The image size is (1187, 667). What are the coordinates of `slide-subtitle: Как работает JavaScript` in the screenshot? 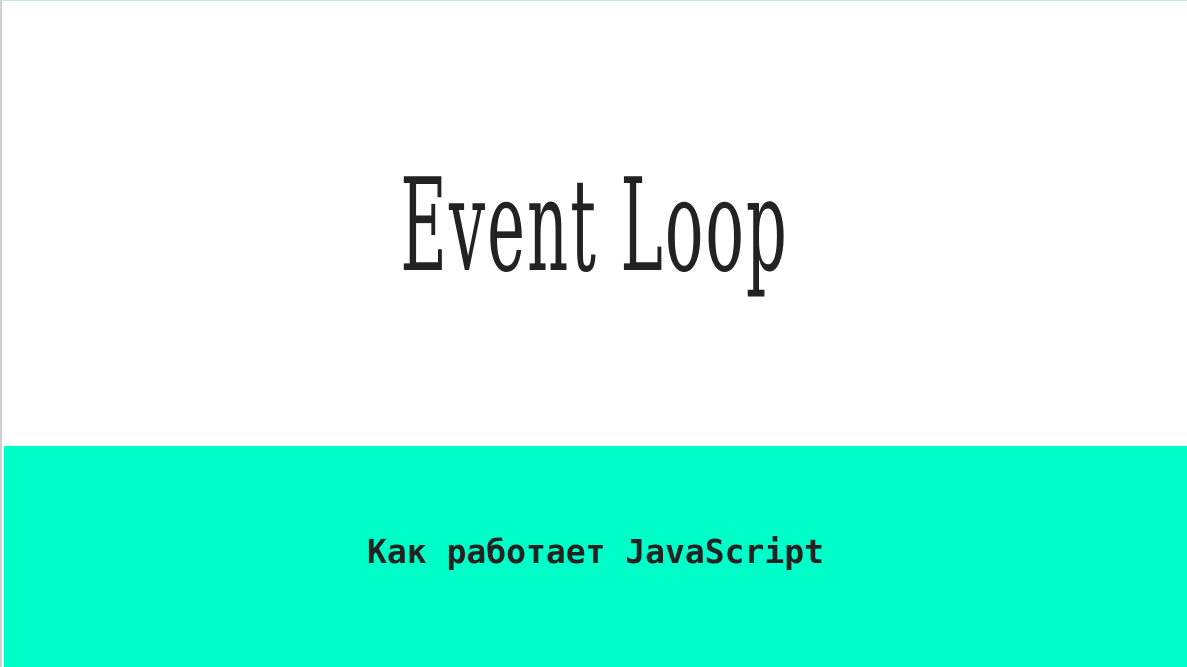 It's located at (595, 551).